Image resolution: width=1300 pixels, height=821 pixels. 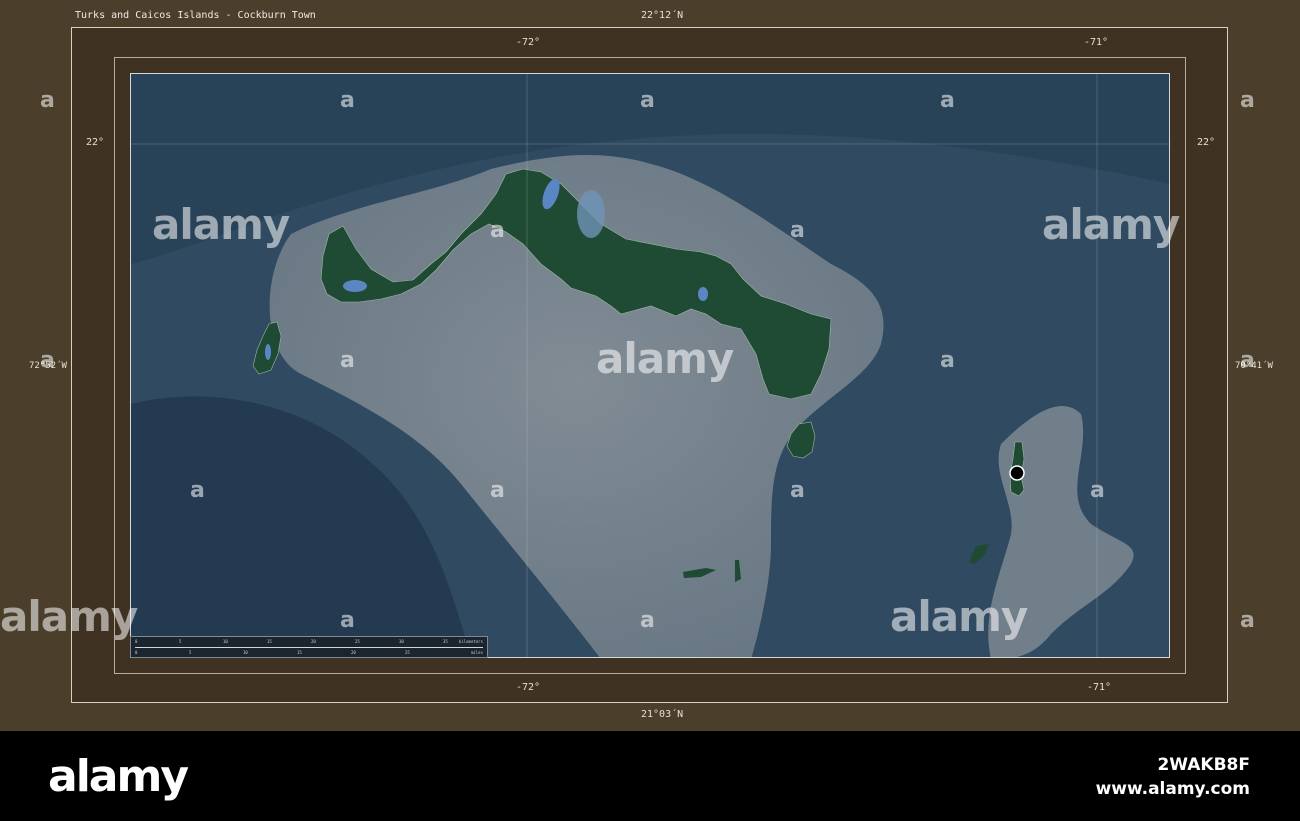 I want to click on bottom-center-label: 21°03´N, so click(x=662, y=714).